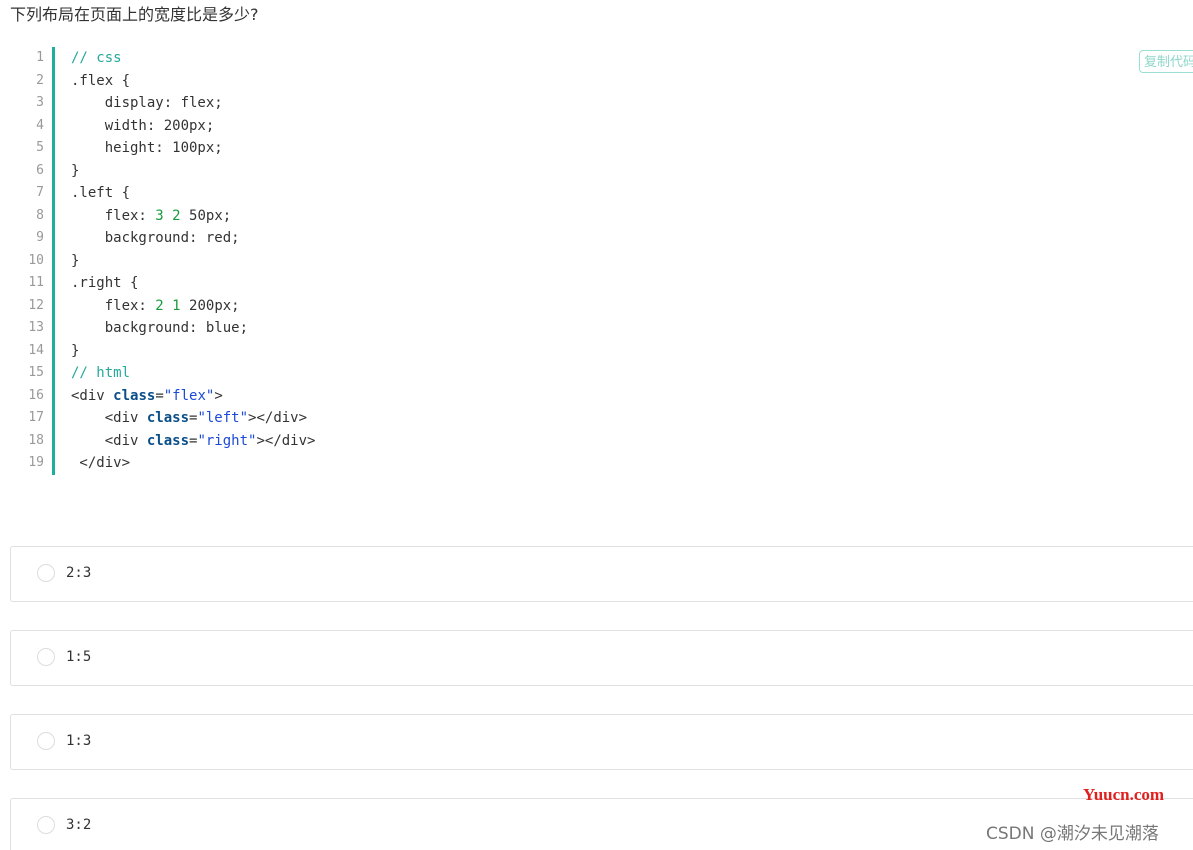 The height and width of the screenshot is (850, 1193). I want to click on line-number: 10, so click(36, 260).